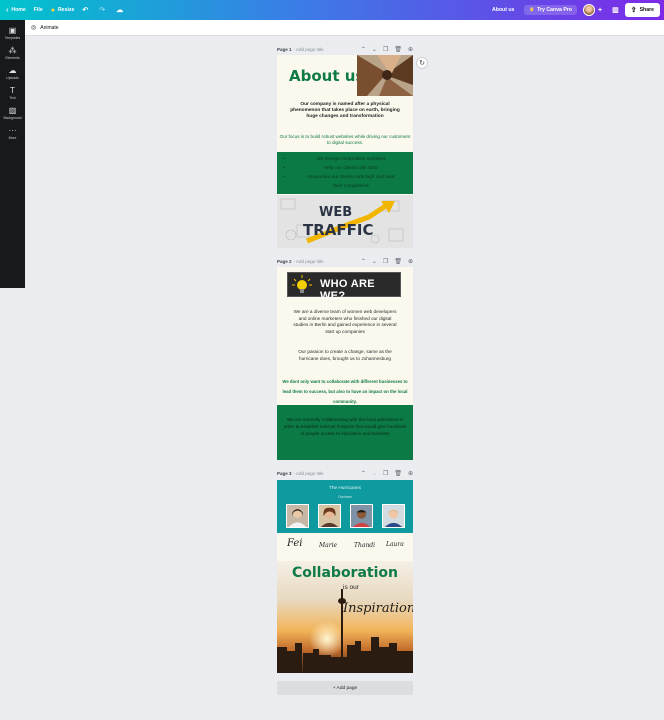 The width and height of the screenshot is (664, 720). What do you see at coordinates (646, 10) in the screenshot?
I see `share-label: Share` at bounding box center [646, 10].